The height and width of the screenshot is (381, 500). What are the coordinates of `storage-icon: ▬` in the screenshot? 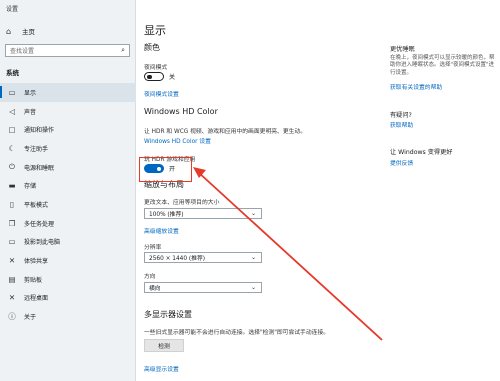 It's located at (12, 186).